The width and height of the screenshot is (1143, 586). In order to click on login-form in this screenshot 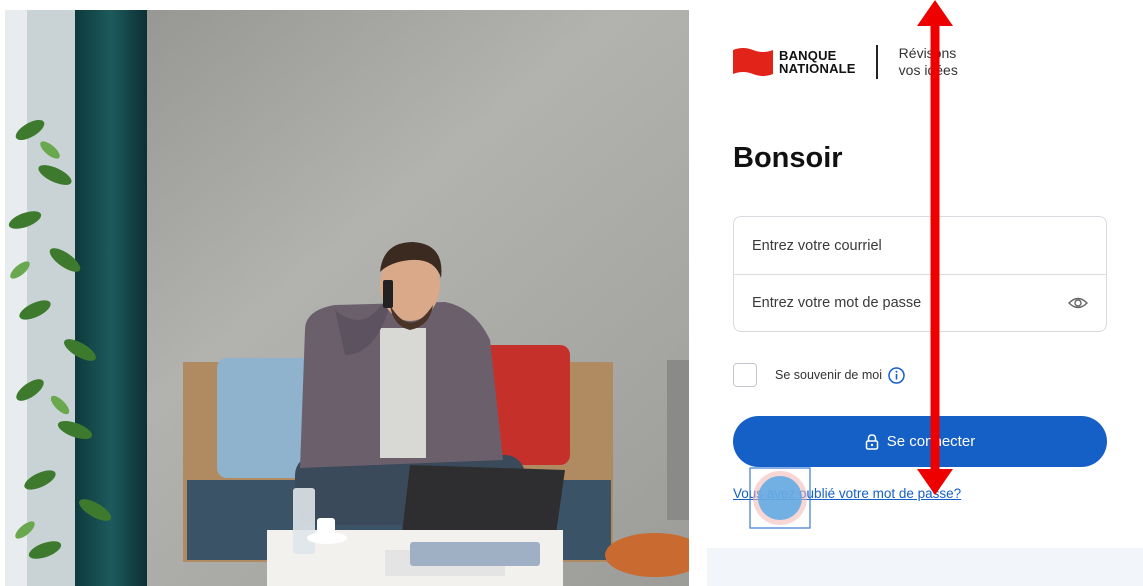, I will do `click(920, 274)`.